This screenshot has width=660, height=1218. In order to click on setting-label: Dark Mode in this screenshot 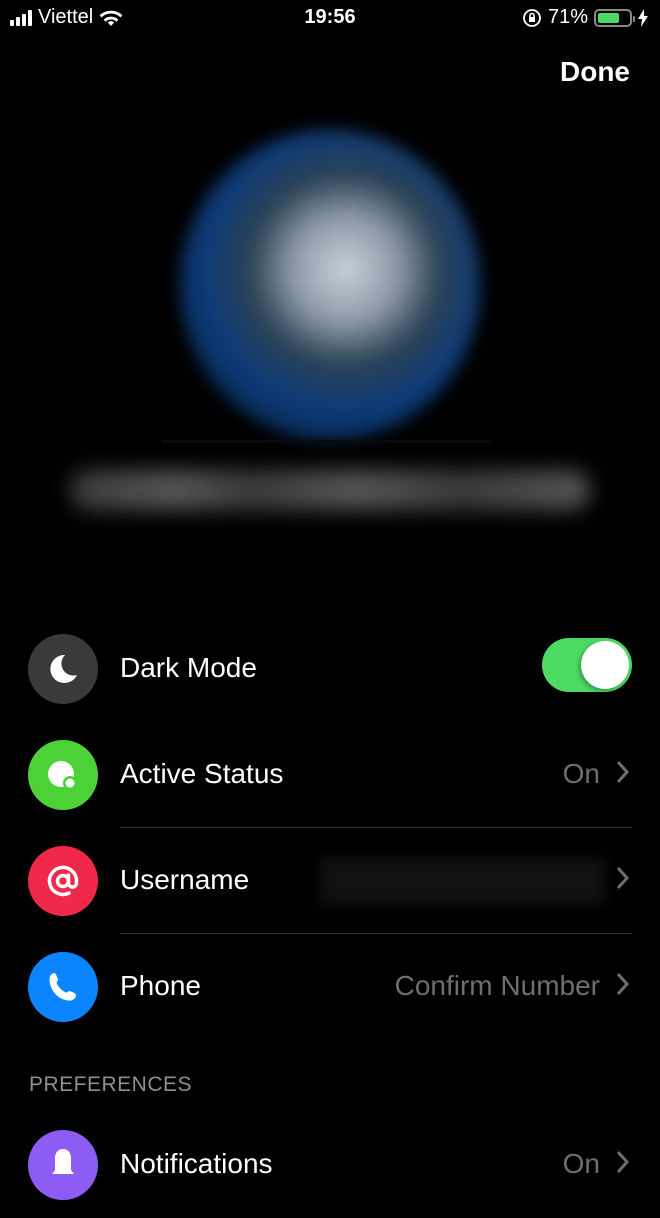, I will do `click(188, 667)`.